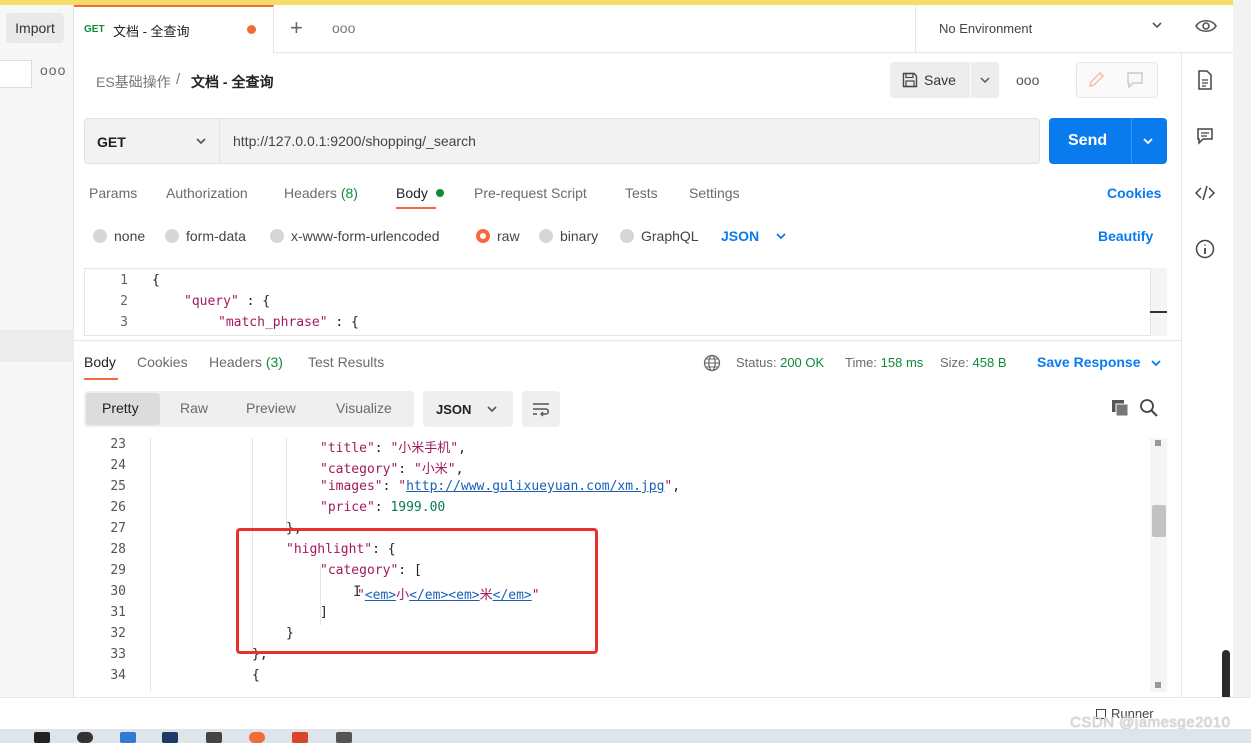 This screenshot has height=743, width=1251. What do you see at coordinates (1120, 408) in the screenshot?
I see `copy-icon` at bounding box center [1120, 408].